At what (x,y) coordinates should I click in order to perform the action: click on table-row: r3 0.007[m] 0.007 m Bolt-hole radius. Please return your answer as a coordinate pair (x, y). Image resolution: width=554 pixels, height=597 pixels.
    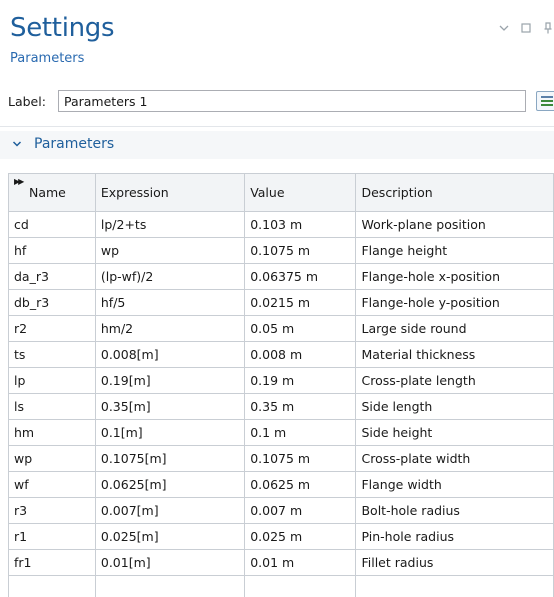
    Looking at the image, I should click on (281, 510).